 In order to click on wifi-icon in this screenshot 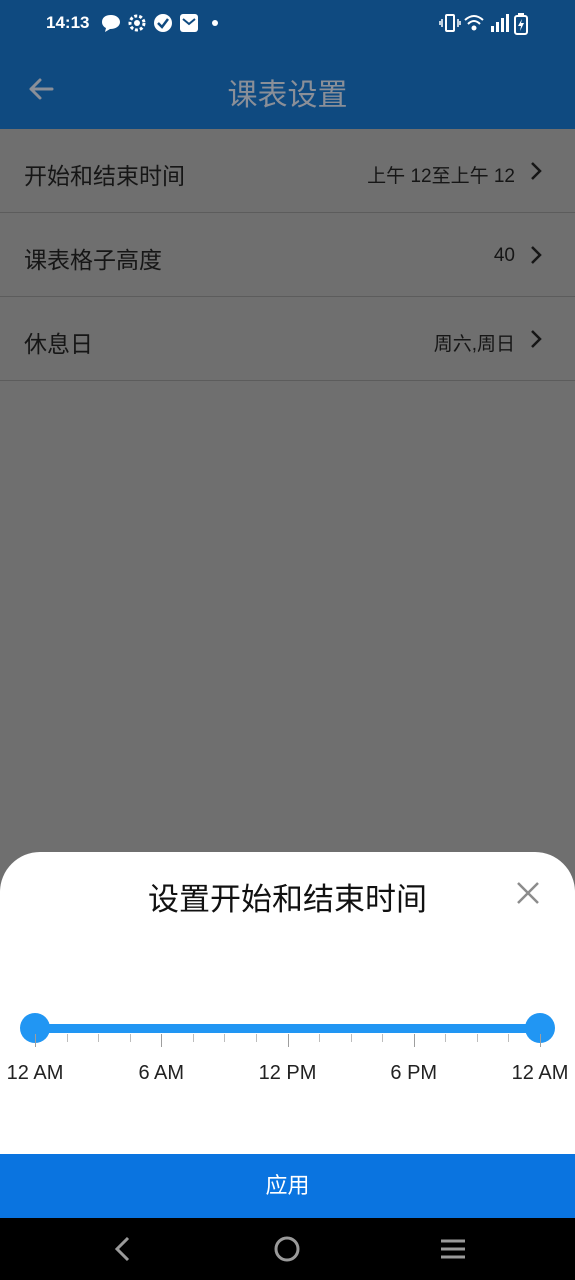, I will do `click(474, 23)`.